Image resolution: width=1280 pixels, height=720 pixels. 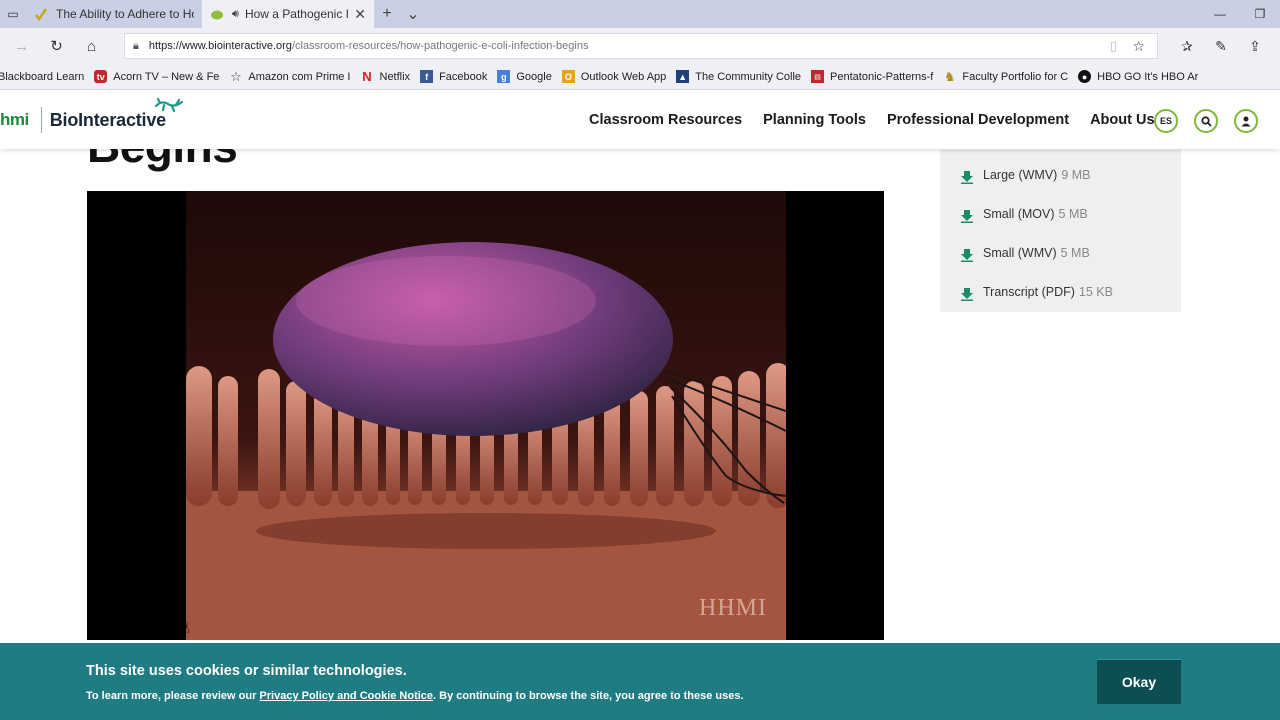 What do you see at coordinates (41, 14) in the screenshot?
I see `check-favicon-icon` at bounding box center [41, 14].